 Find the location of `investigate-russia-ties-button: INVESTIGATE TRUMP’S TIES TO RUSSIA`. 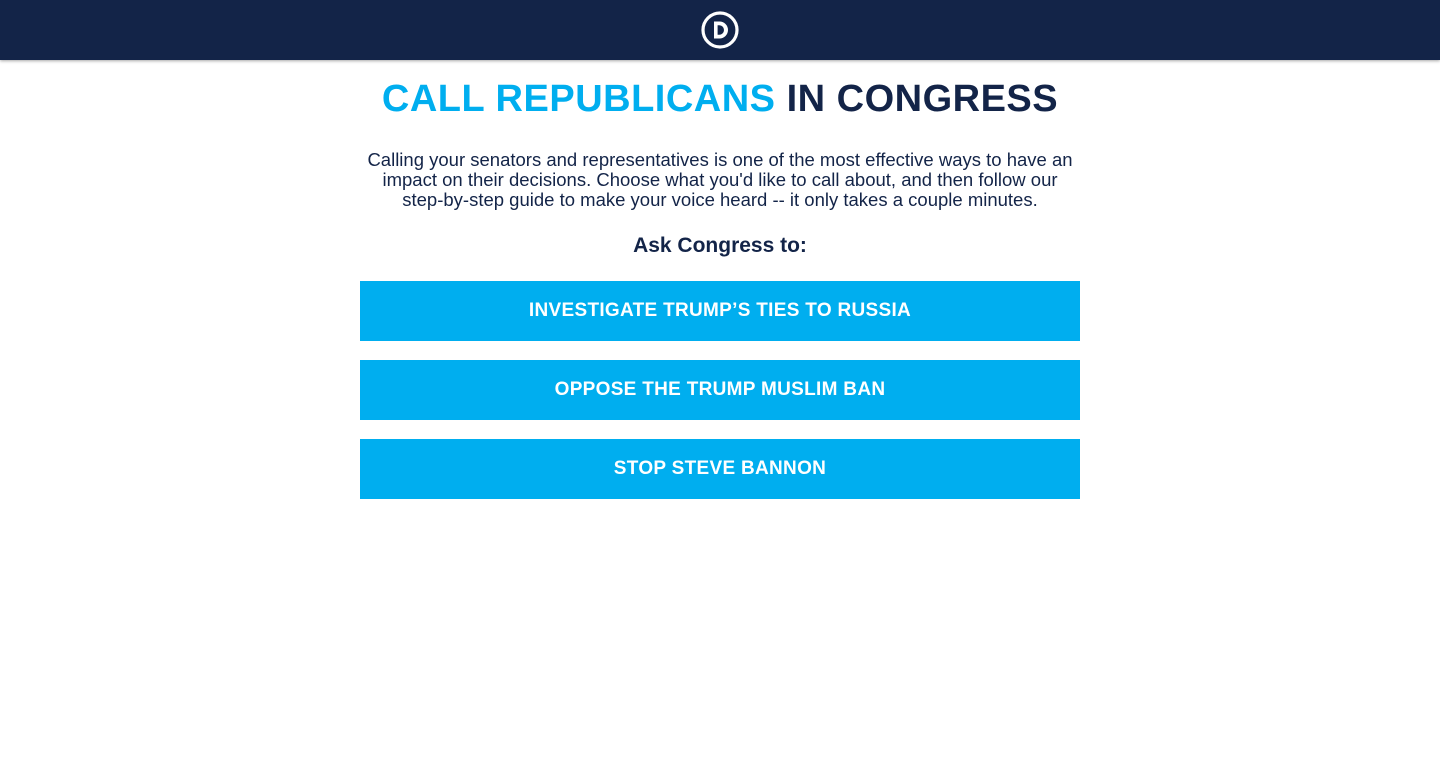

investigate-russia-ties-button: INVESTIGATE TRUMP’S TIES TO RUSSIA is located at coordinates (720, 311).